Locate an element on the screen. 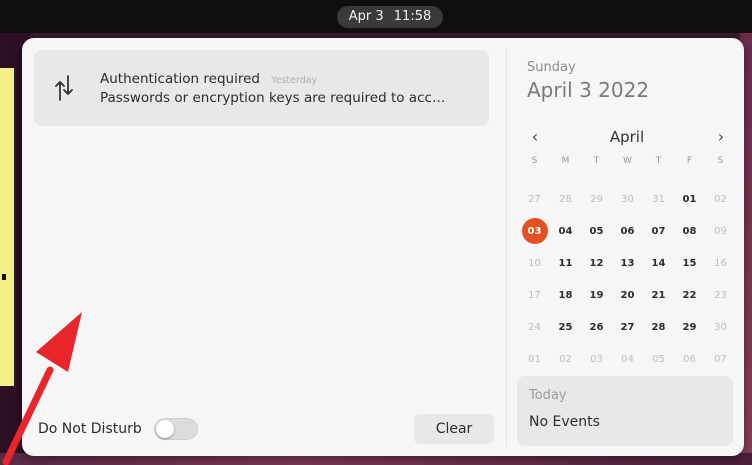 The width and height of the screenshot is (752, 465). calendar-day-number: 08 is located at coordinates (689, 231).